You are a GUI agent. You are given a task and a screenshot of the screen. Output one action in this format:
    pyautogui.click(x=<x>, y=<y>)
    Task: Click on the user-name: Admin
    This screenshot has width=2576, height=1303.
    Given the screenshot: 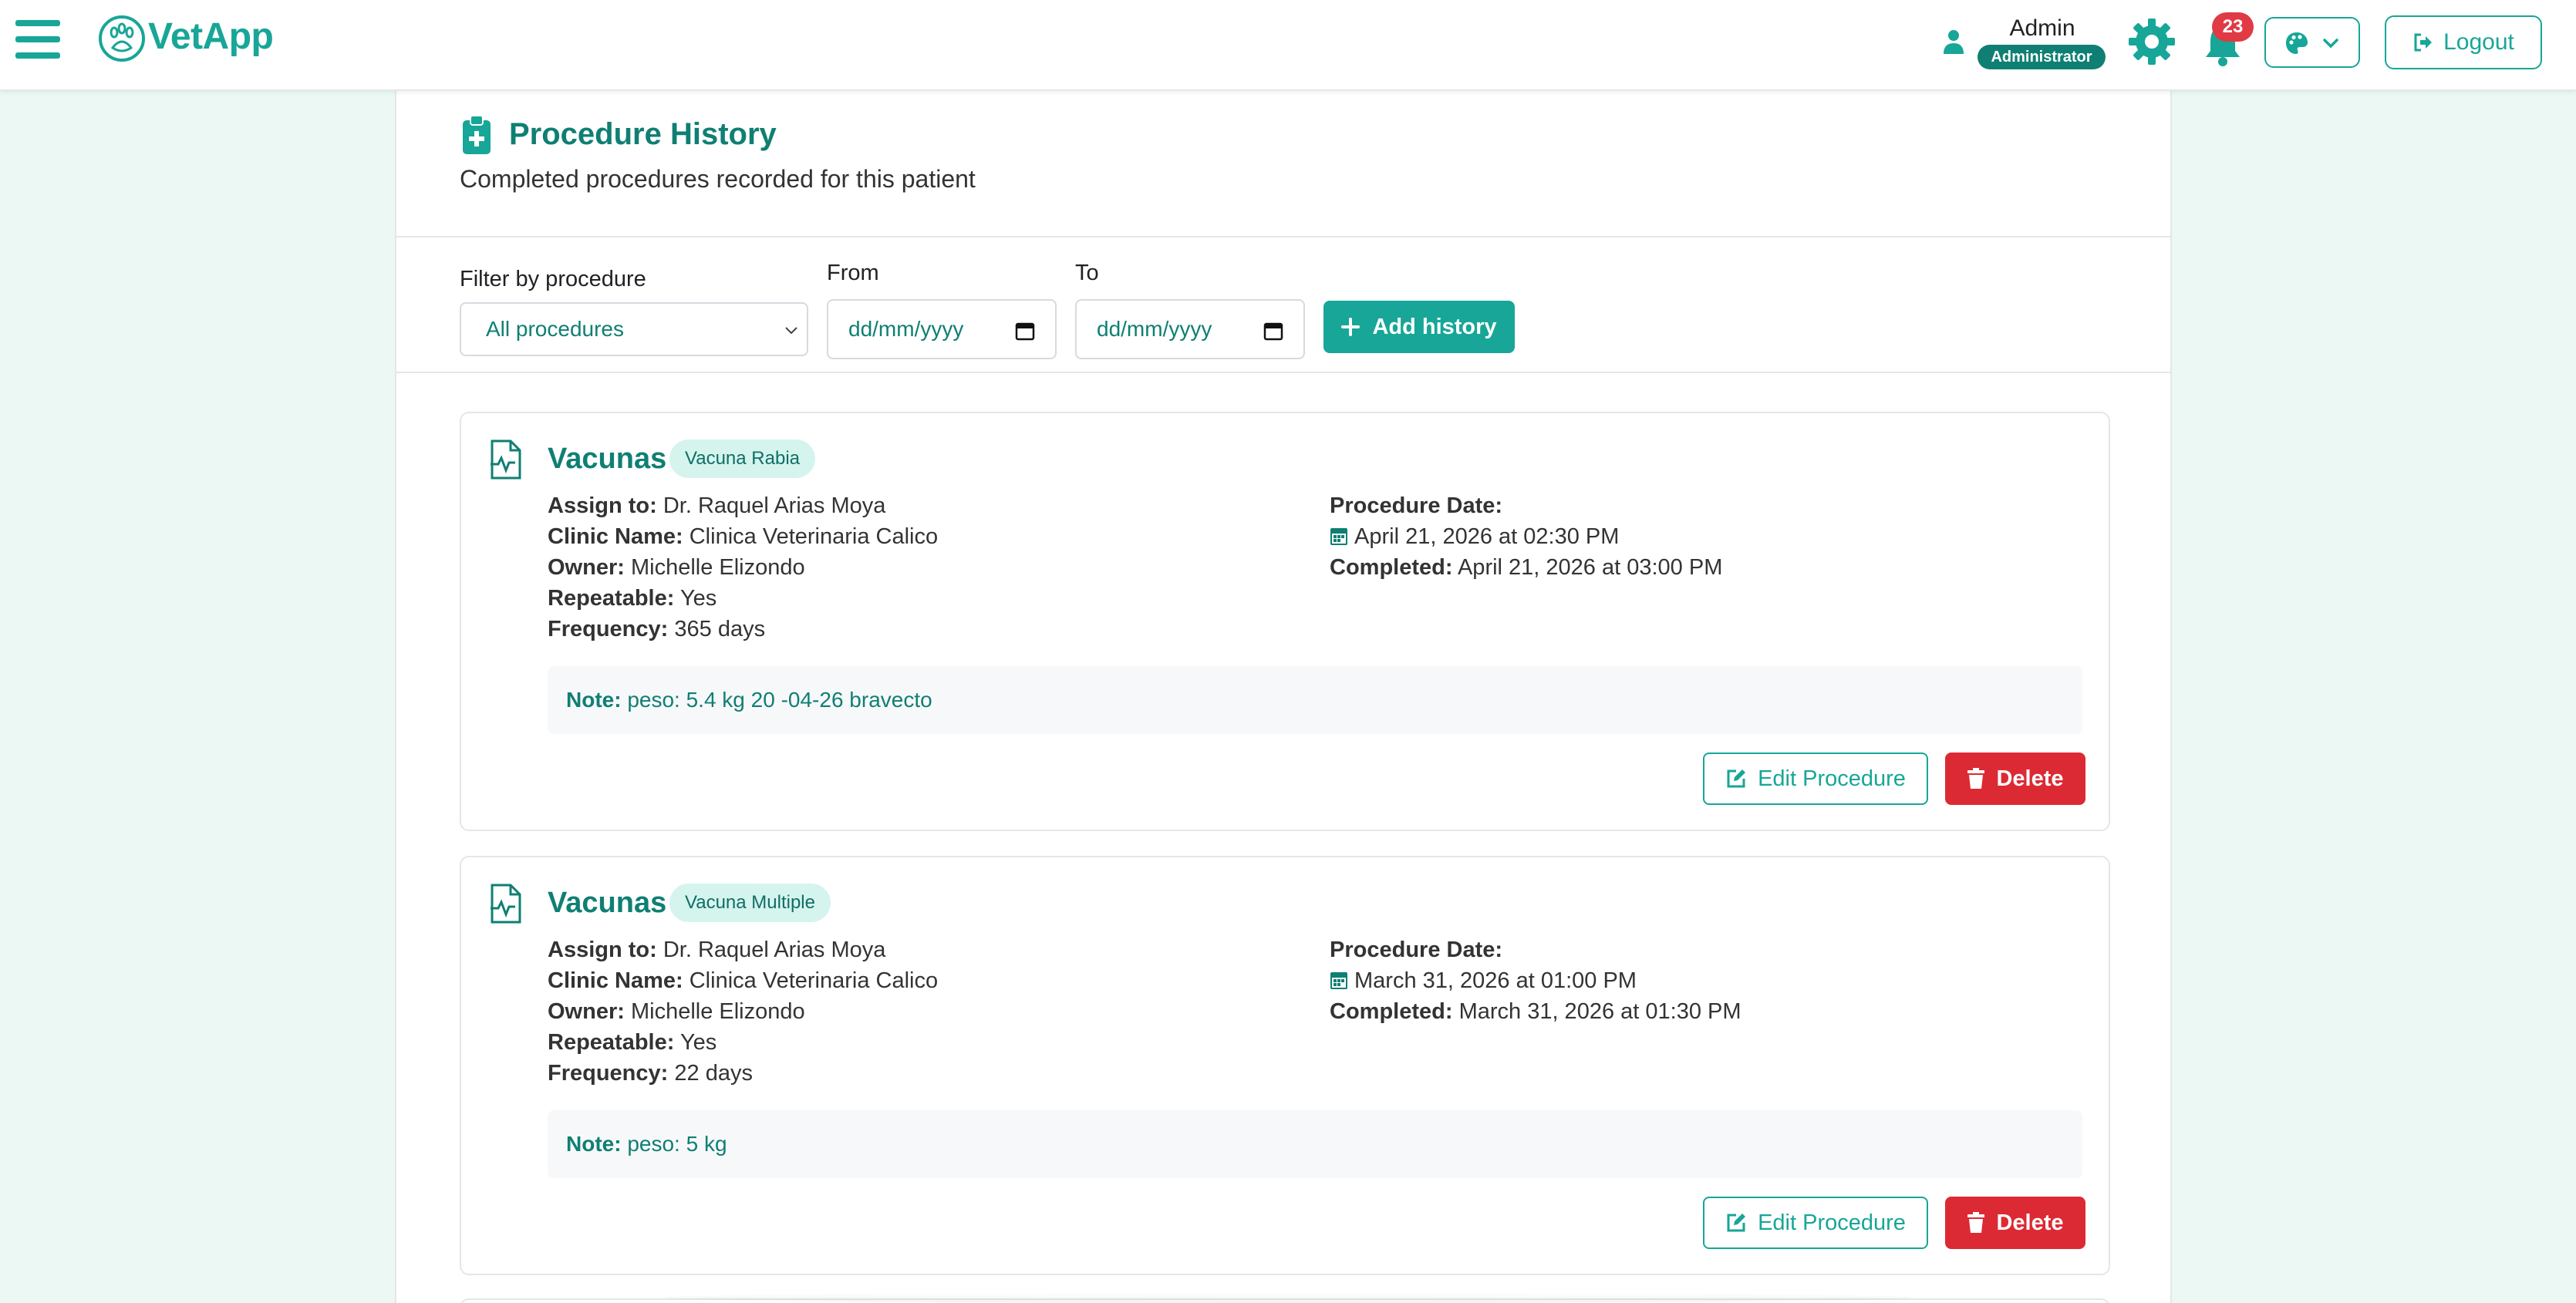 What is the action you would take?
    pyautogui.click(x=2042, y=28)
    